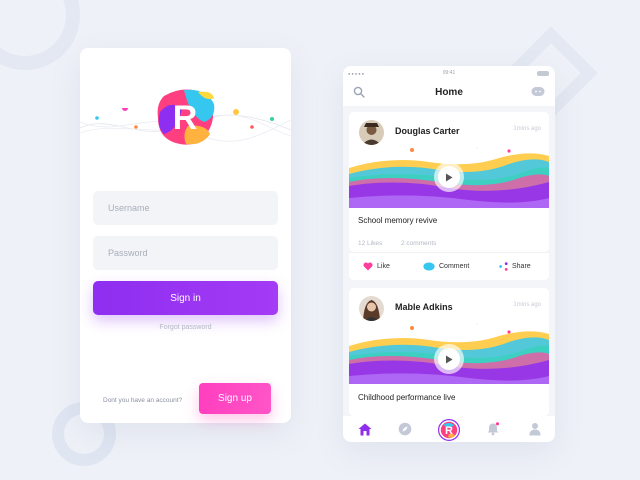 The height and width of the screenshot is (480, 640). What do you see at coordinates (407, 397) in the screenshot?
I see `post-caption: Childhood performance live` at bounding box center [407, 397].